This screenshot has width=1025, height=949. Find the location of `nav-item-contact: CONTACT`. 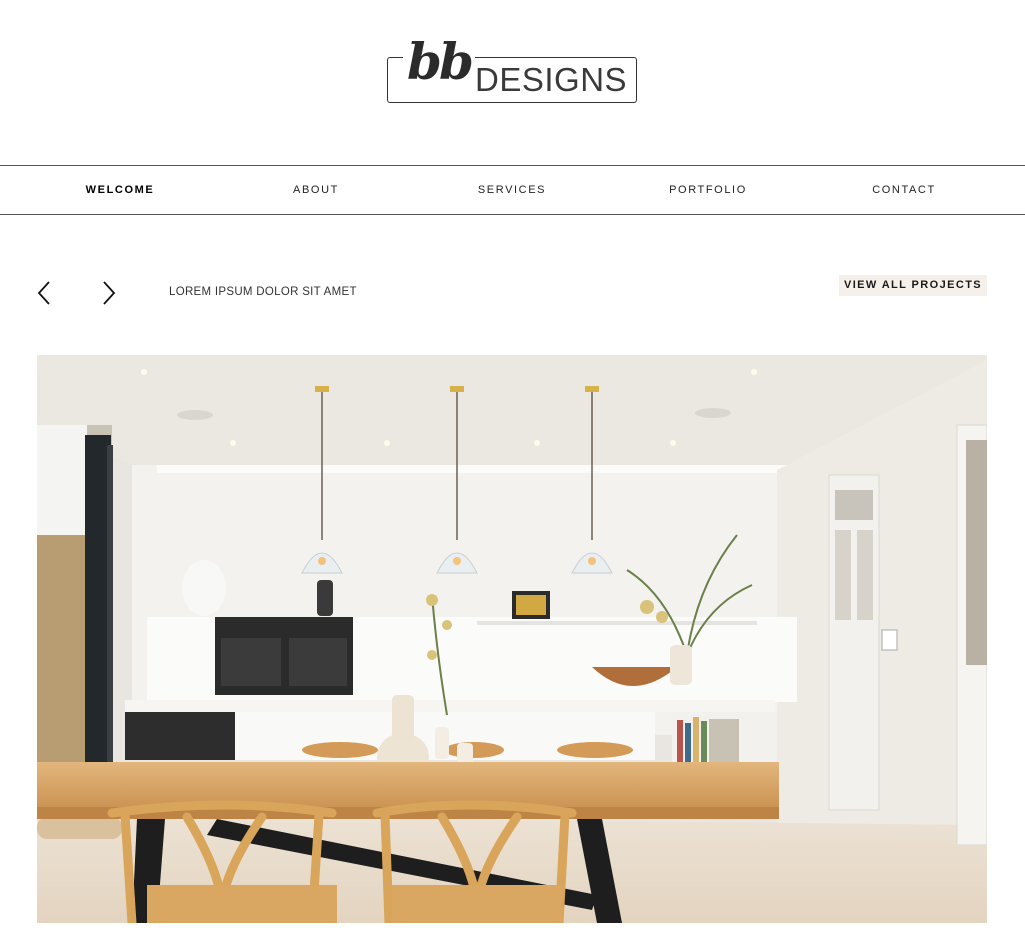

nav-item-contact: CONTACT is located at coordinates (904, 190).